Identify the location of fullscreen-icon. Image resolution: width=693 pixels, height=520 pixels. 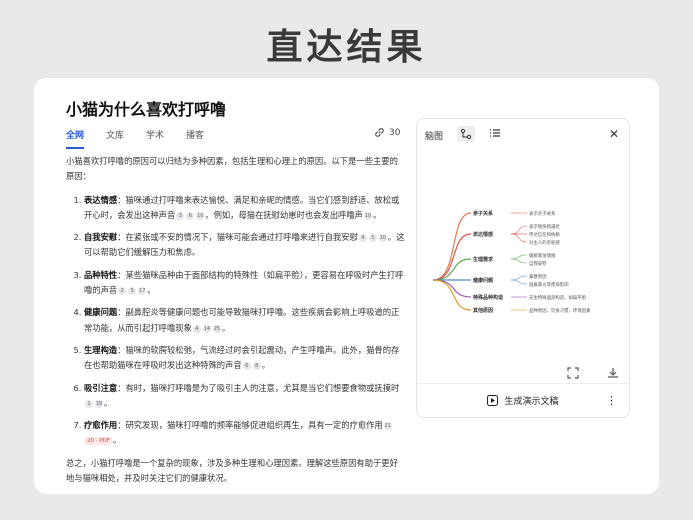
(573, 374).